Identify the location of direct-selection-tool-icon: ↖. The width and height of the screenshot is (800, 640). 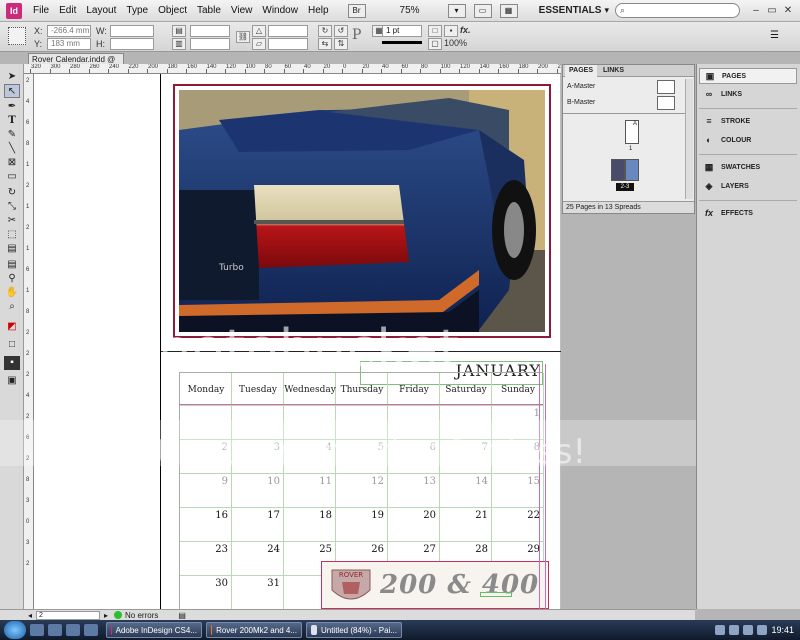
(12, 91).